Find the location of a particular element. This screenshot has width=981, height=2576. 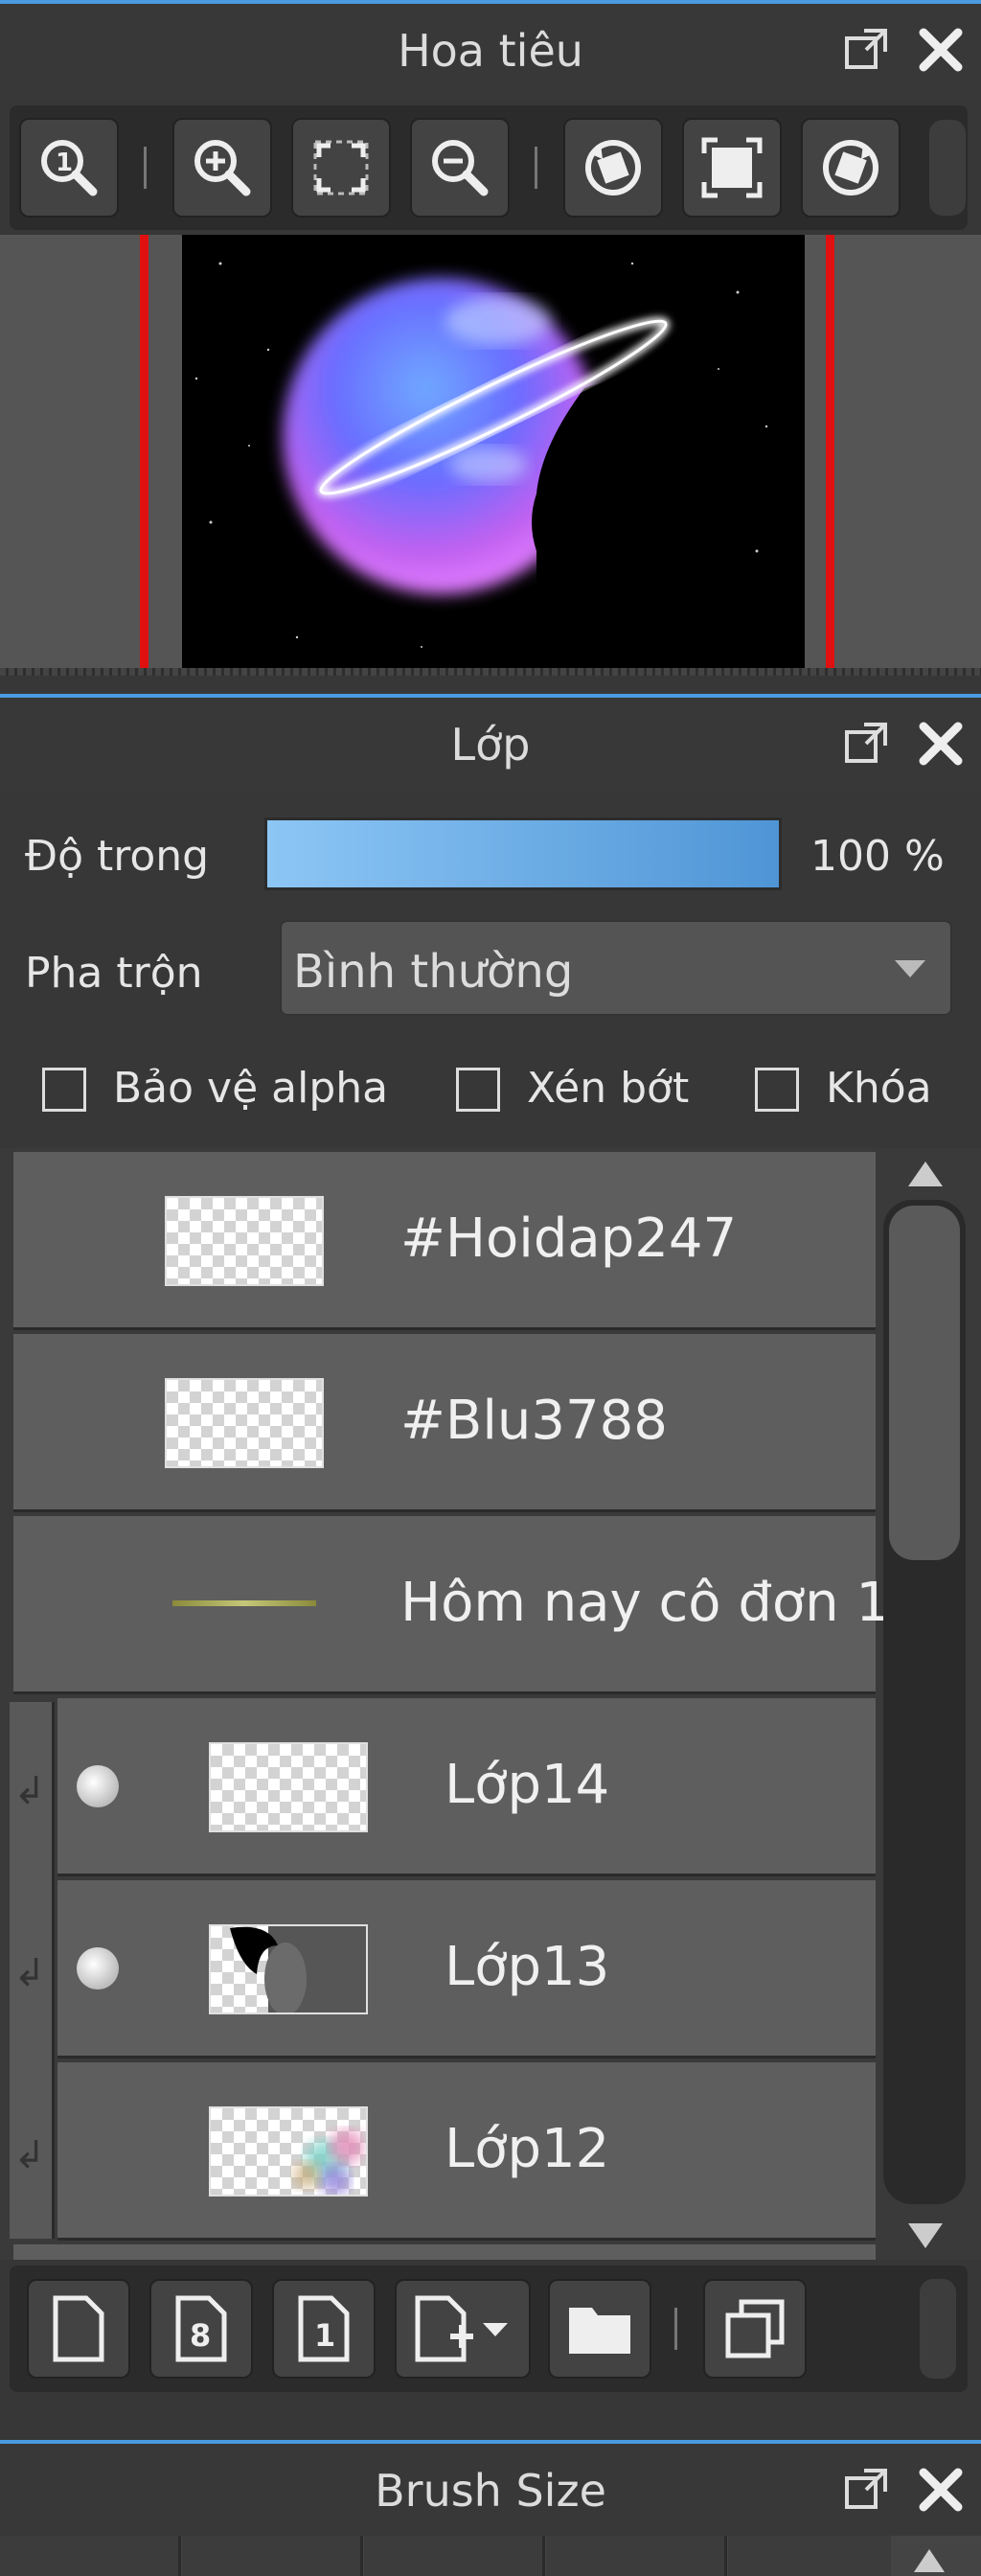

rotate-left-icon is located at coordinates (613, 168).